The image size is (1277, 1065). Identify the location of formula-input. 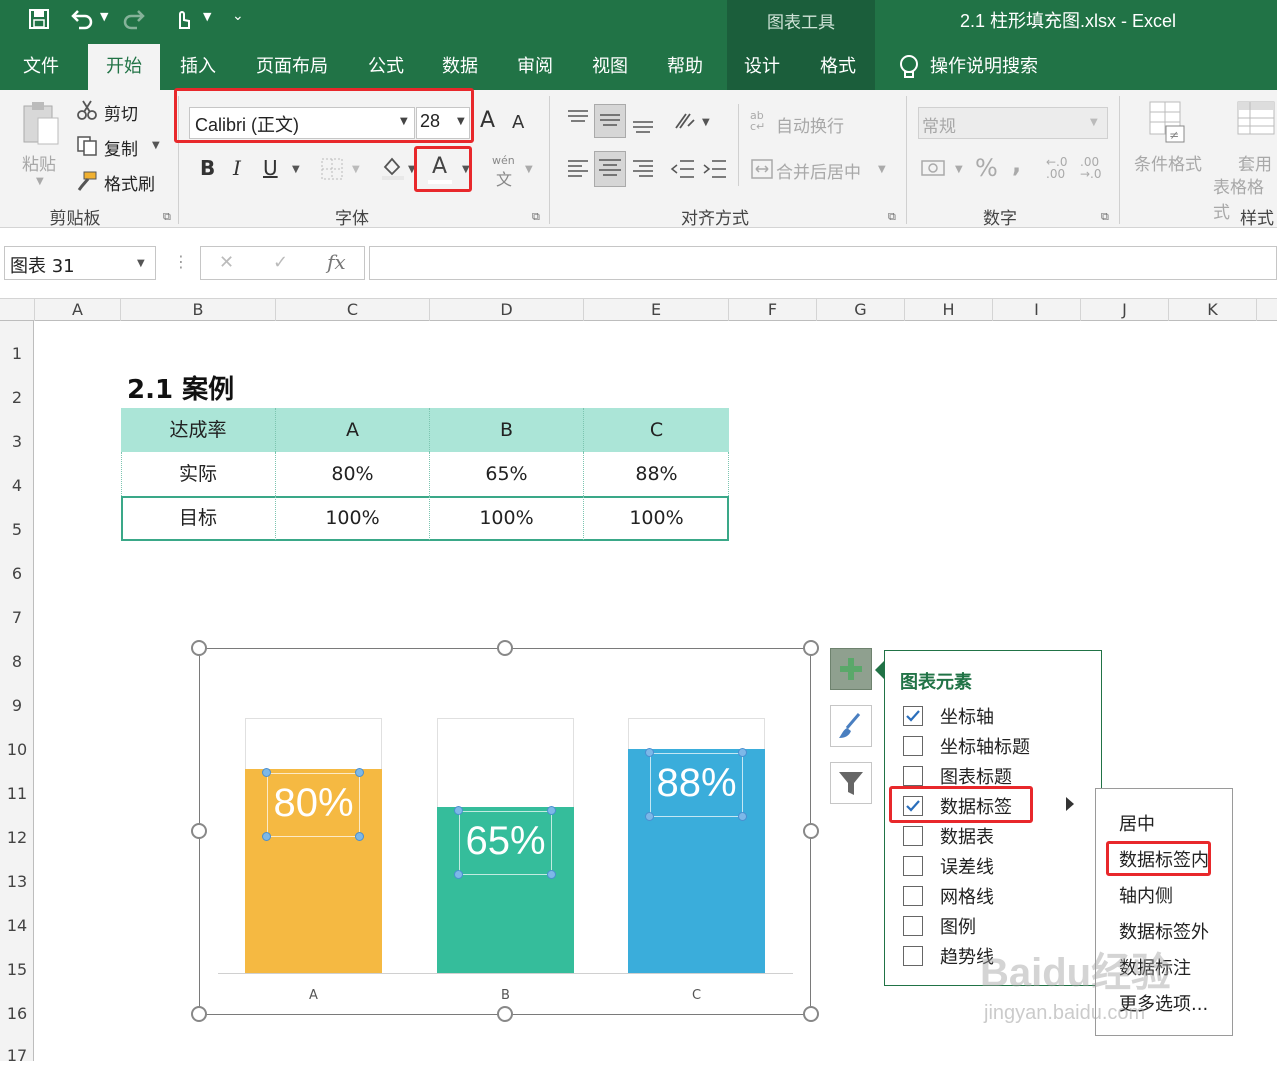
(823, 263).